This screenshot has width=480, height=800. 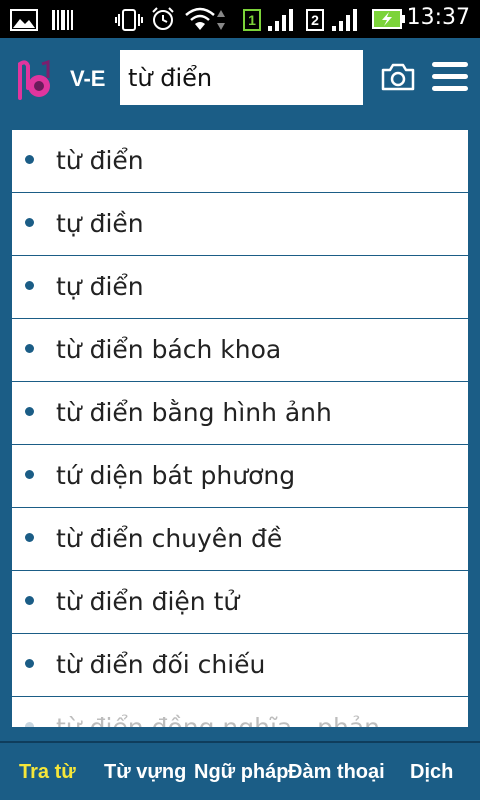 What do you see at coordinates (240, 161) in the screenshot?
I see `list-item: từ điển` at bounding box center [240, 161].